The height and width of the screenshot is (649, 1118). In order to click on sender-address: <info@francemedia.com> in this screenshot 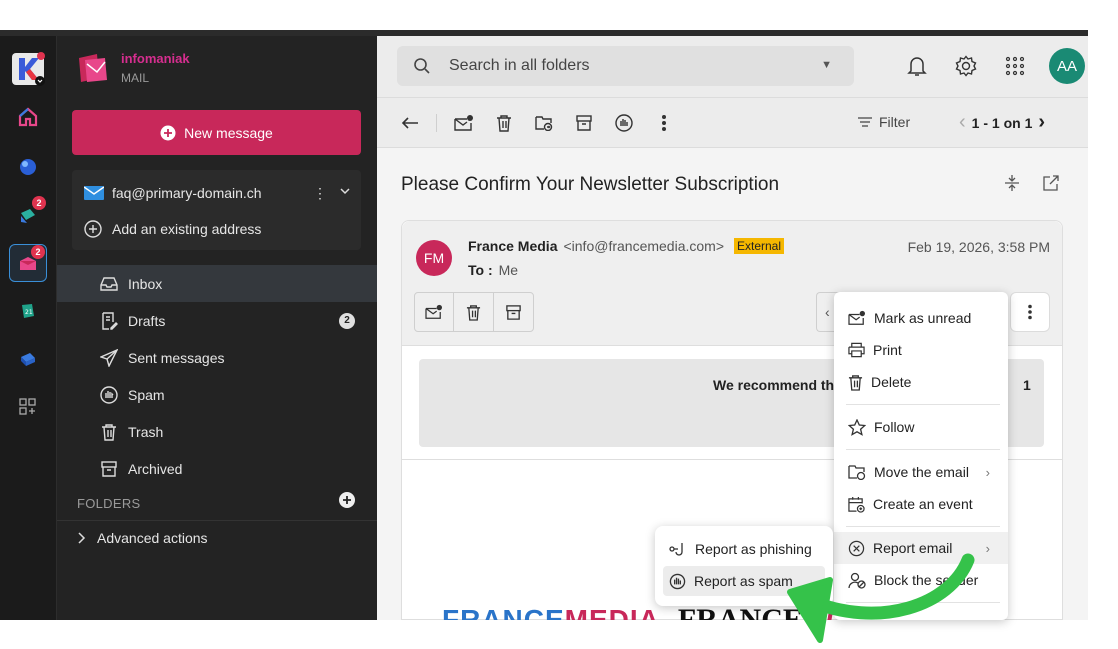, I will do `click(643, 246)`.